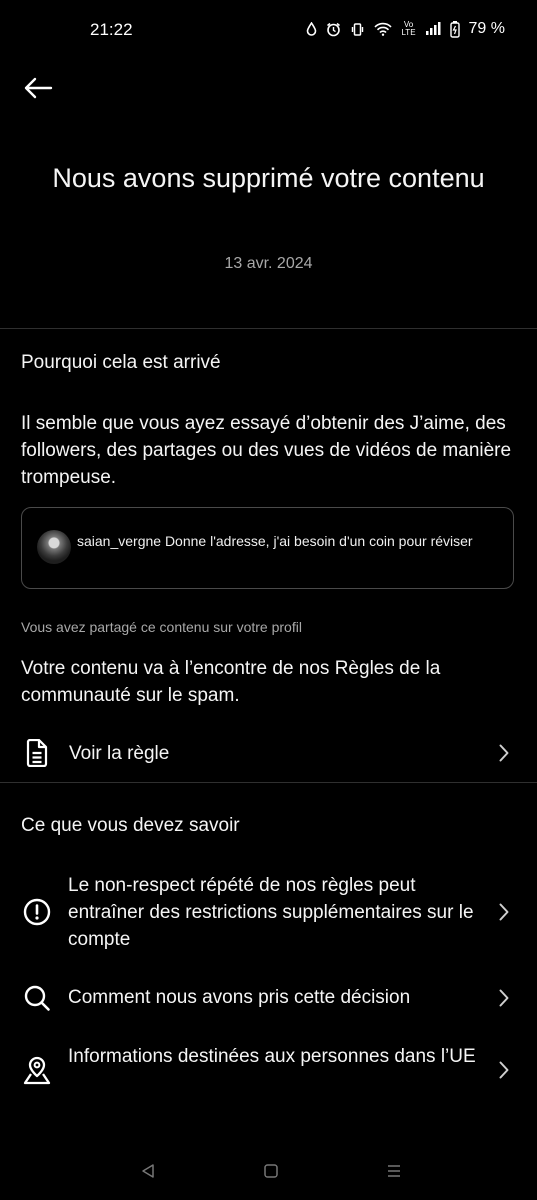 This screenshot has height=1200, width=537. I want to click on signal-icon, so click(433, 29).